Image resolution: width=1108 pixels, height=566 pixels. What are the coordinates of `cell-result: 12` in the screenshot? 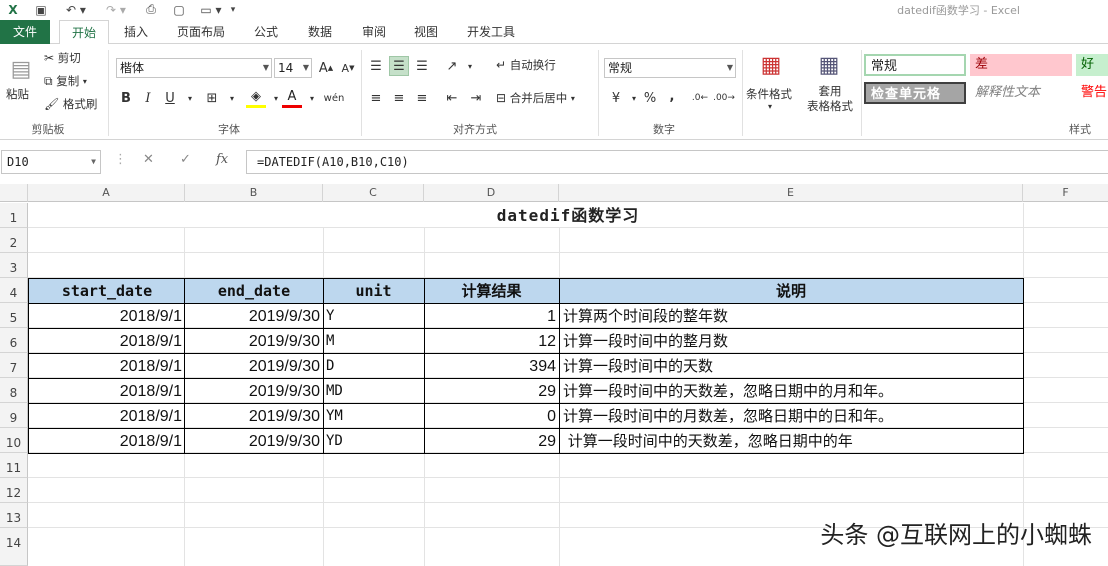 It's located at (491, 341).